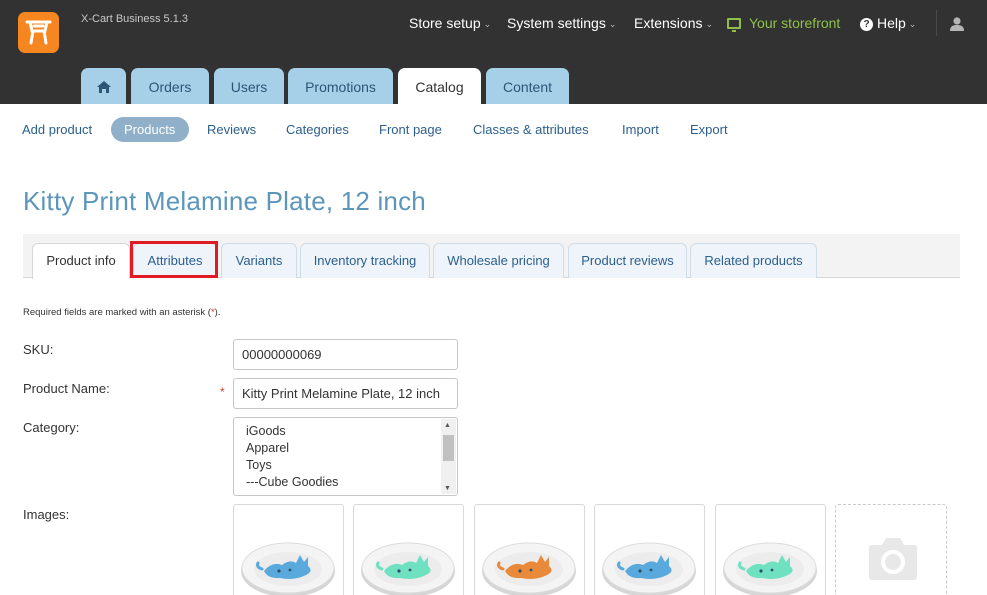 The image size is (987, 595). What do you see at coordinates (893, 559) in the screenshot?
I see `camera-icon` at bounding box center [893, 559].